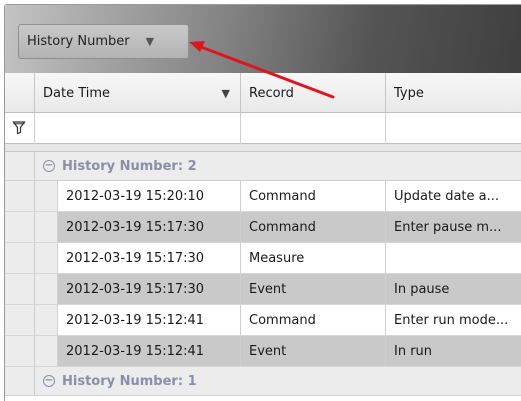 This screenshot has height=401, width=521. Describe the element at coordinates (129, 166) in the screenshot. I see `group-label: History Number: 2` at that location.